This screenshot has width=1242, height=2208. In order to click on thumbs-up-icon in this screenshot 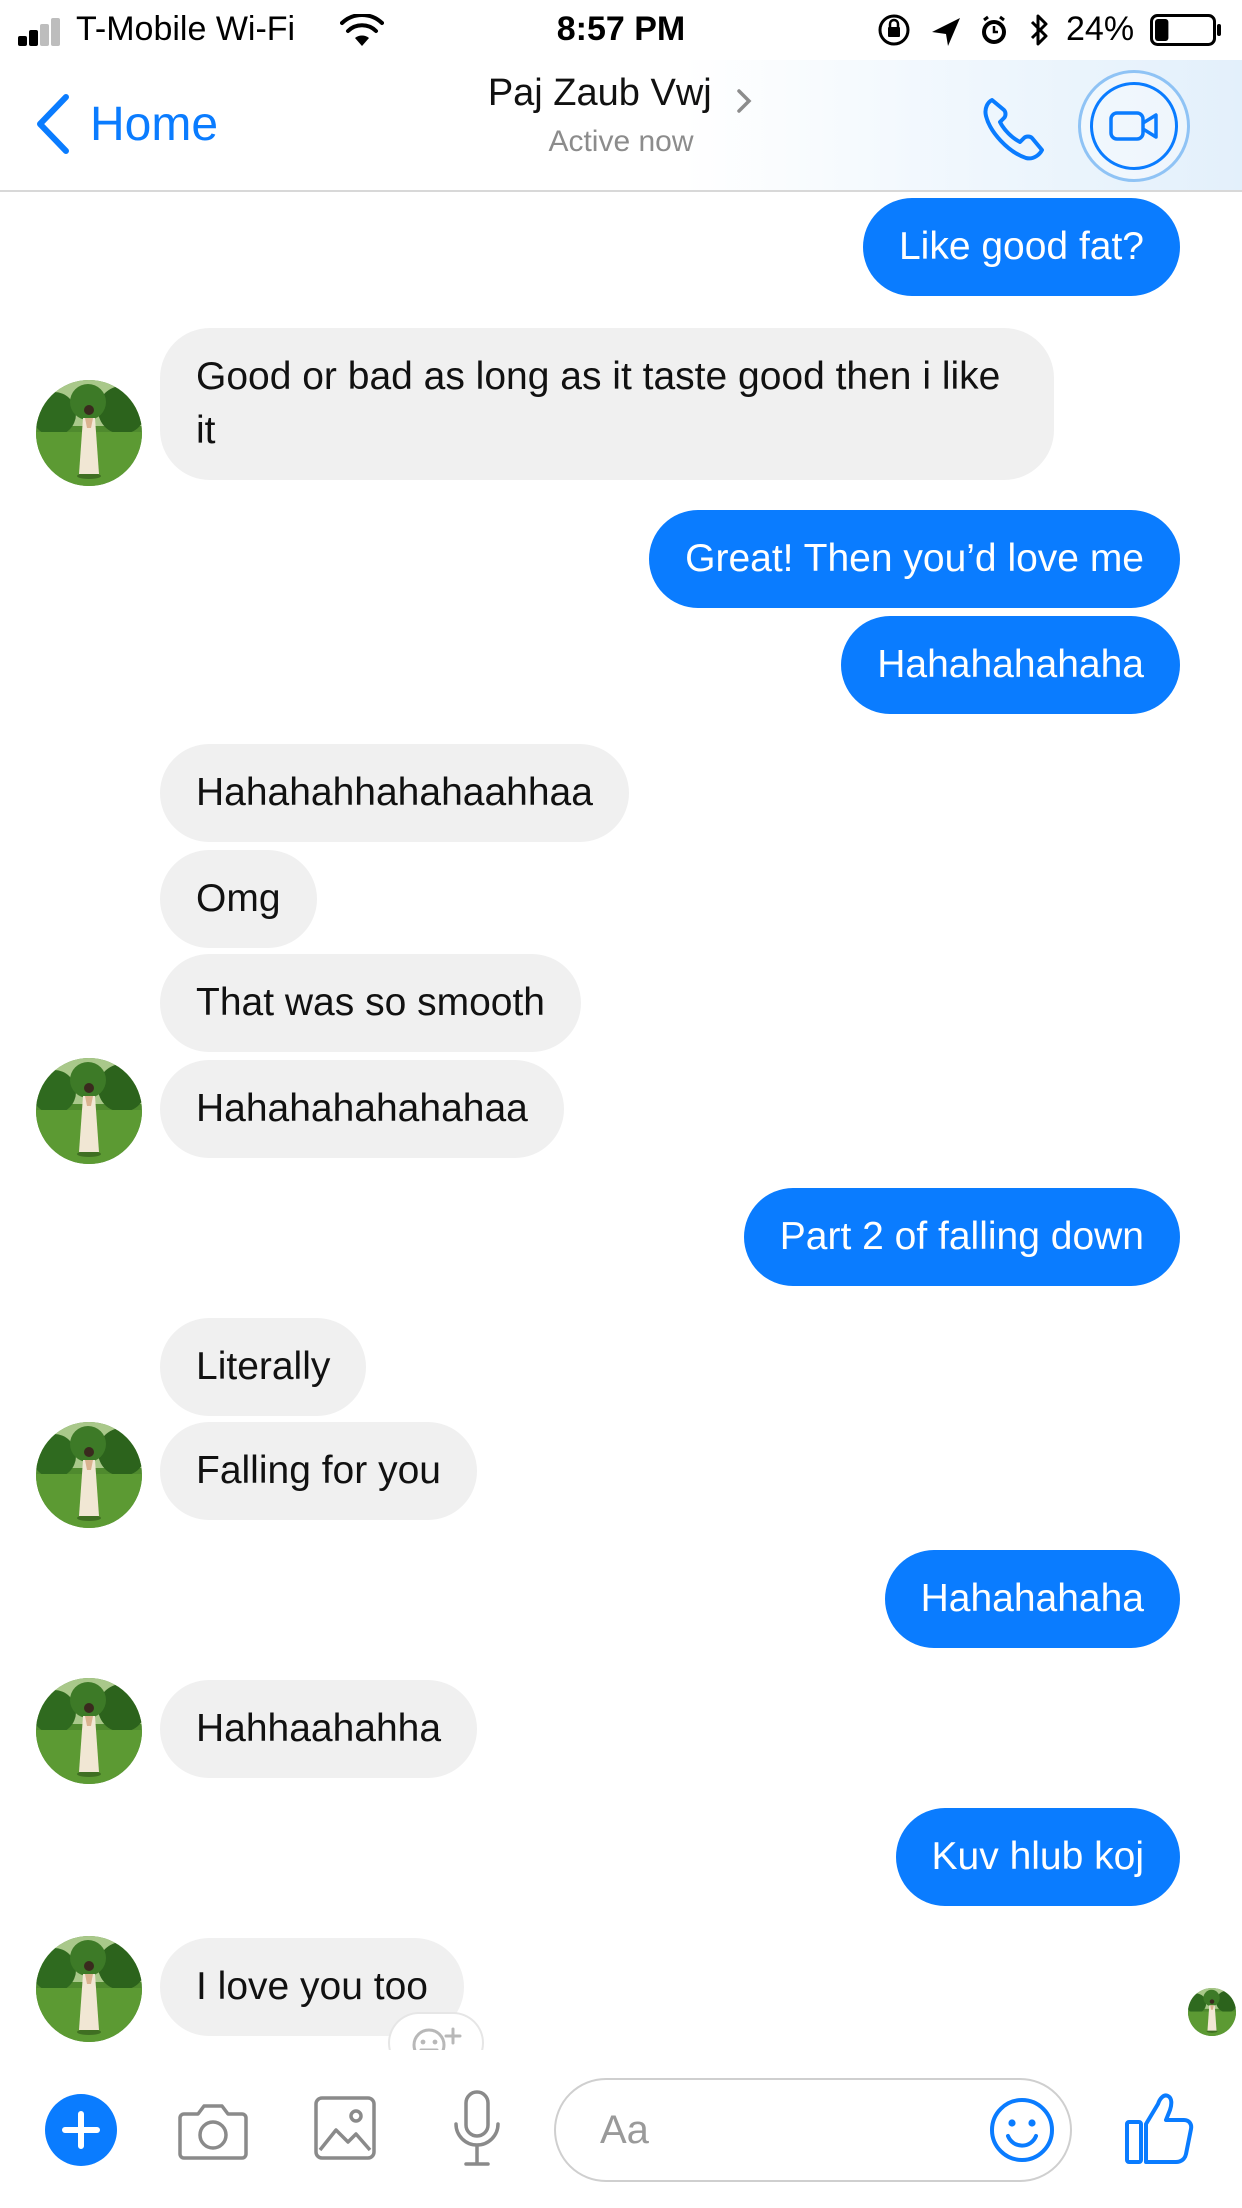, I will do `click(1159, 2128)`.